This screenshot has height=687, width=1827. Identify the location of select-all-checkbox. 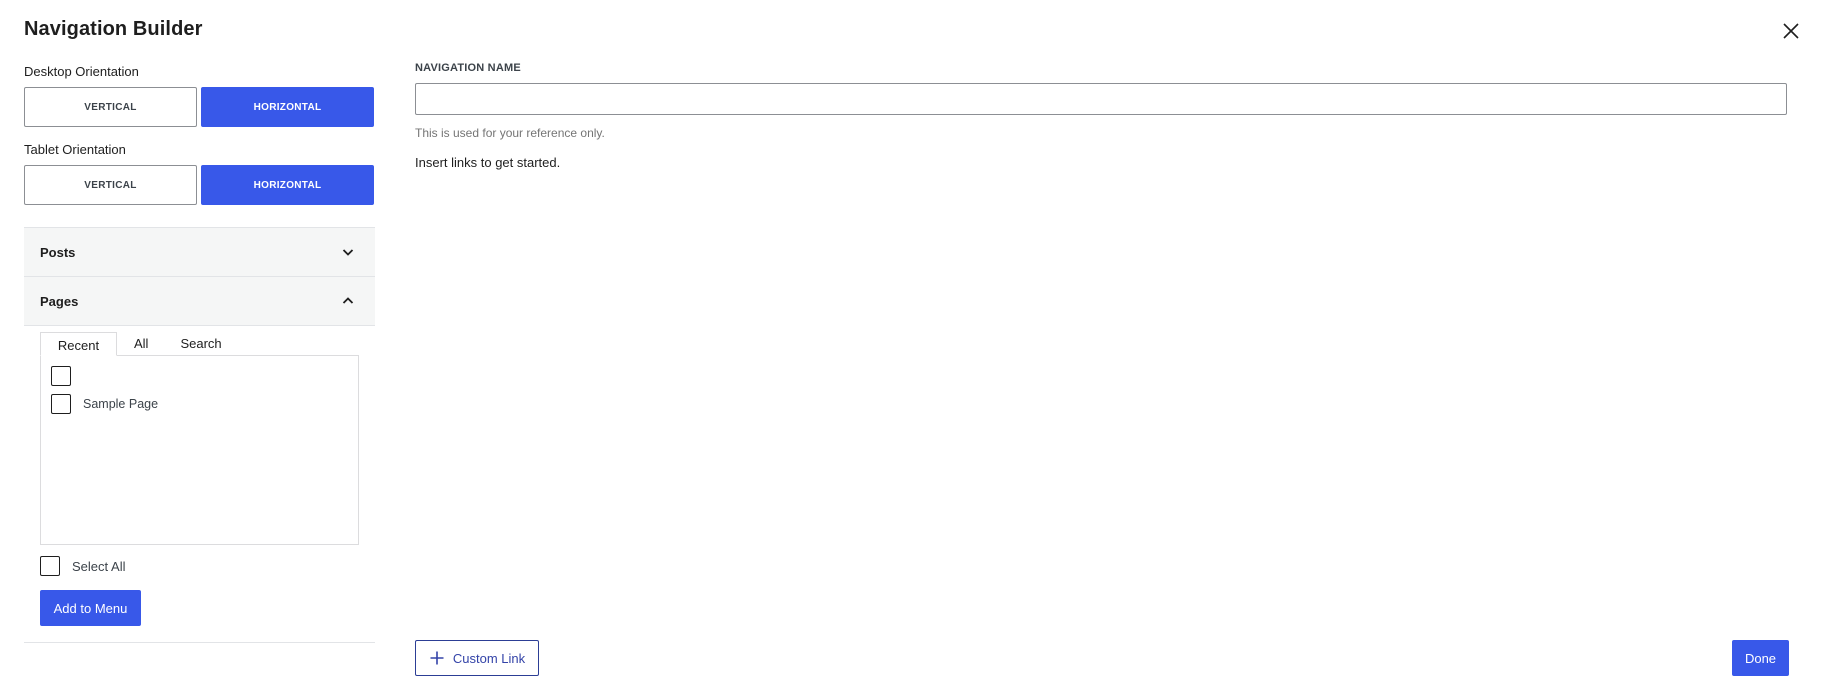
(50, 566).